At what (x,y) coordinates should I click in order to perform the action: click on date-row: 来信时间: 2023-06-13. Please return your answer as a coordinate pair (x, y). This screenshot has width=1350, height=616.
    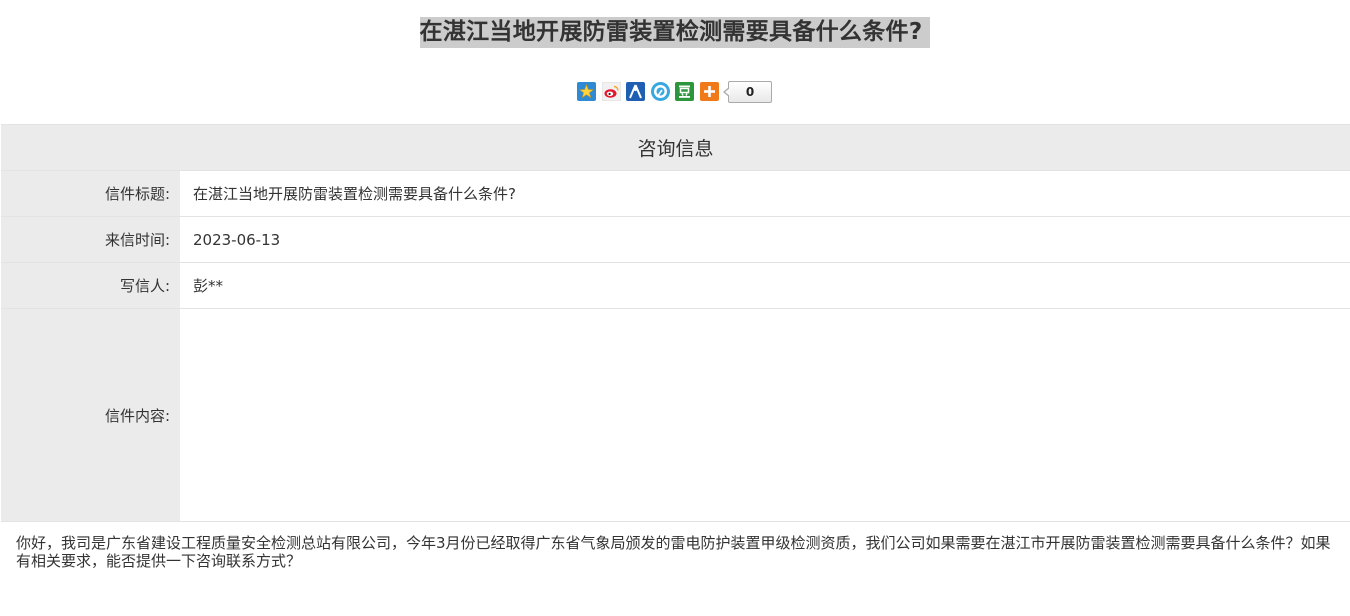
    Looking at the image, I should click on (675, 239).